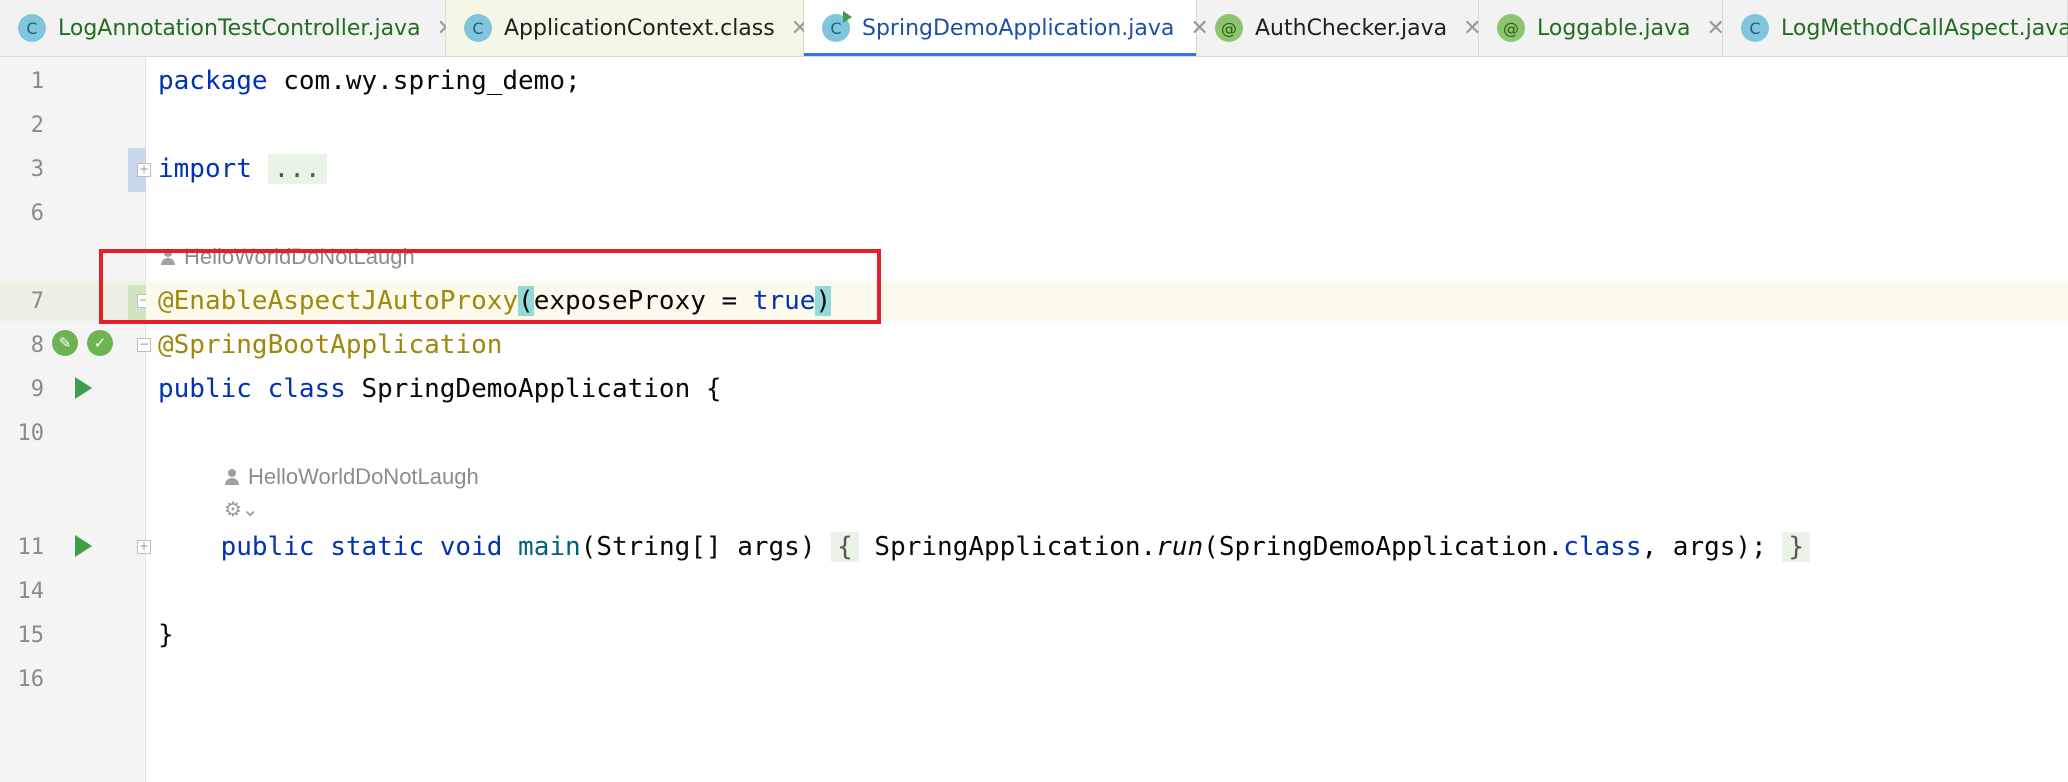 The height and width of the screenshot is (782, 2068). Describe the element at coordinates (37, 213) in the screenshot. I see `line-number: 6` at that location.